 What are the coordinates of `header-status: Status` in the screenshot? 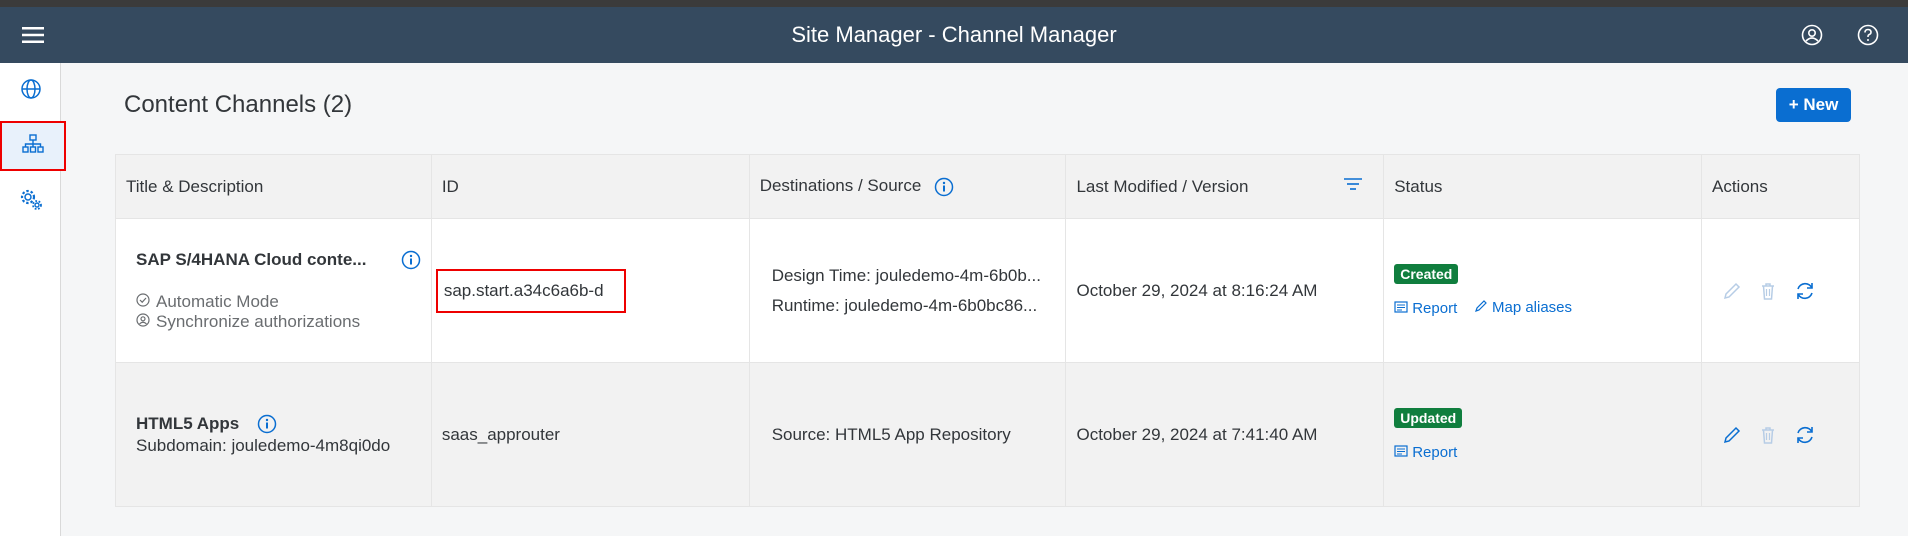 It's located at (1542, 186).